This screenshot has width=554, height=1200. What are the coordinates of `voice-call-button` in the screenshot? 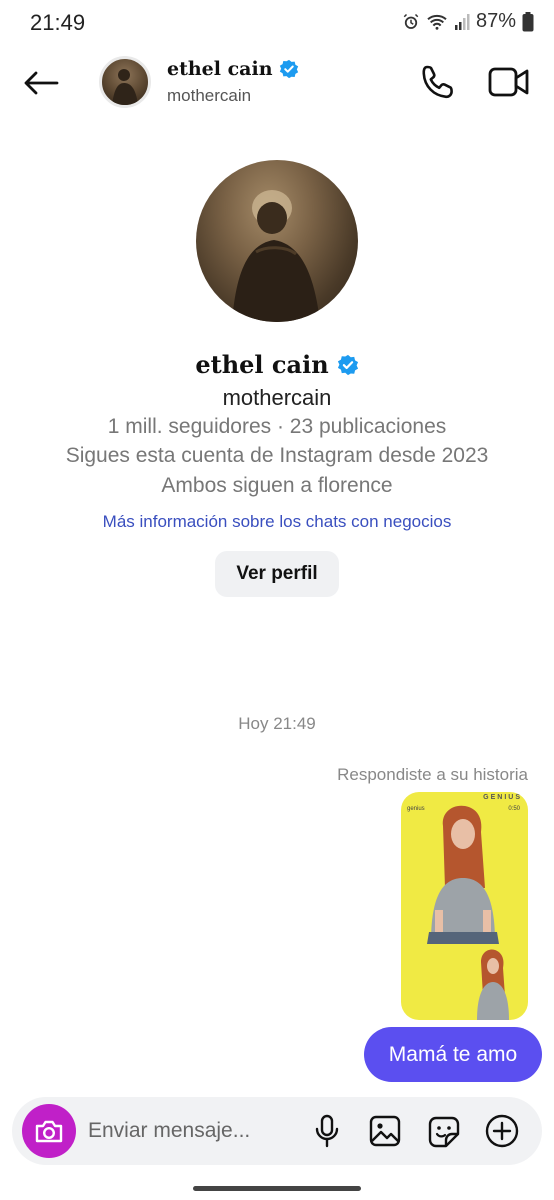 It's located at (439, 83).